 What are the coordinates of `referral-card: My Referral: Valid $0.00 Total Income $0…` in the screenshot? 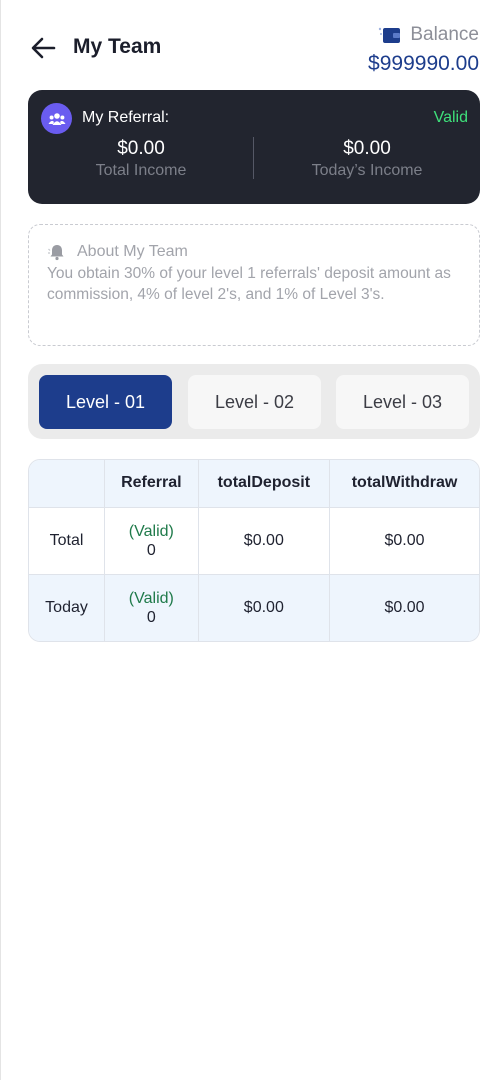 It's located at (254, 147).